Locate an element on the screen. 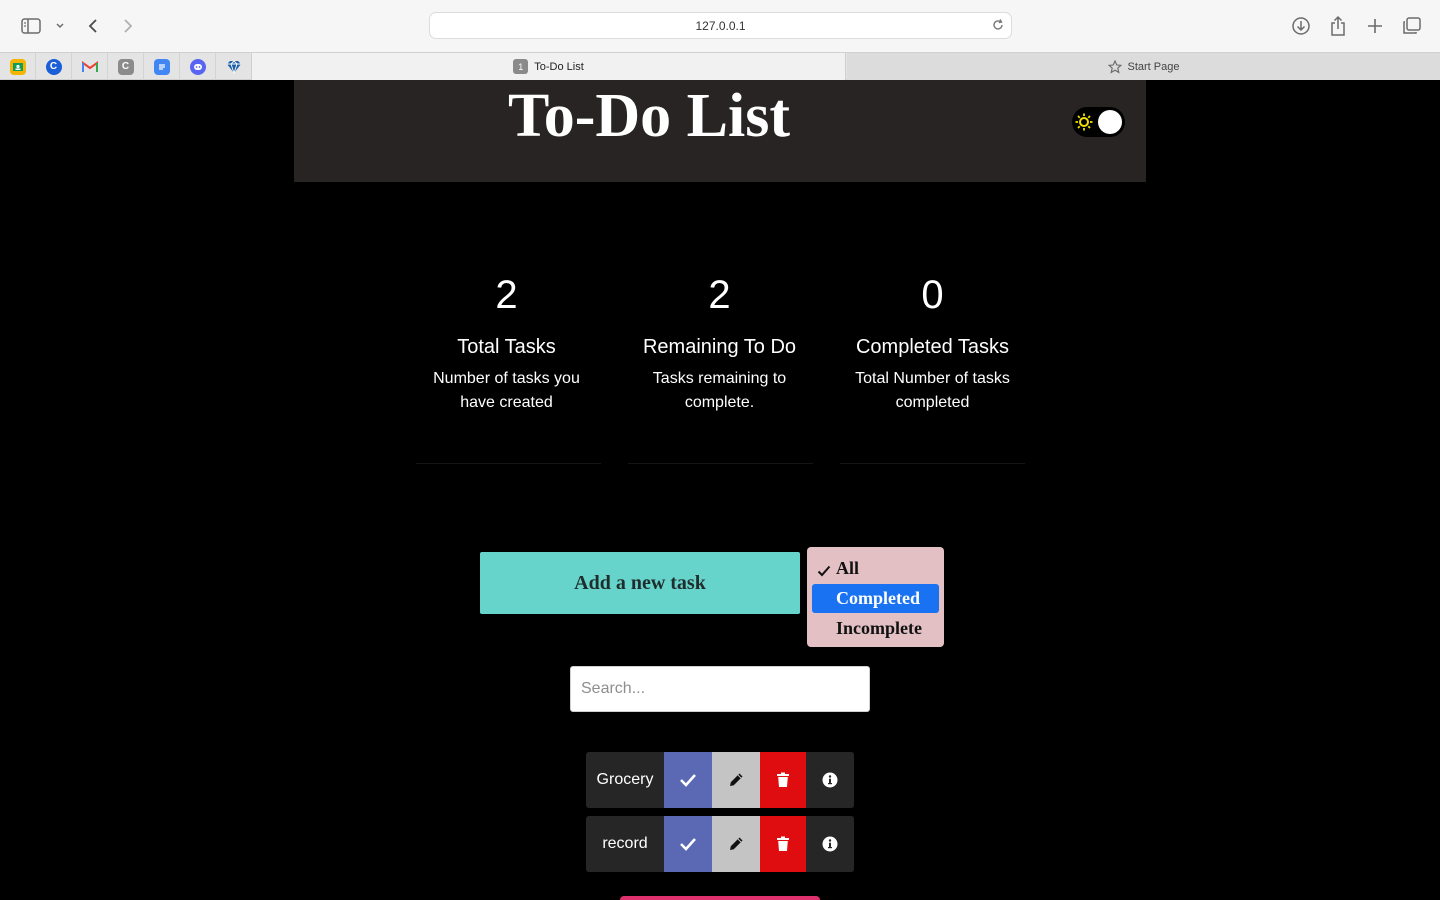  task-name: Grocery is located at coordinates (625, 779).